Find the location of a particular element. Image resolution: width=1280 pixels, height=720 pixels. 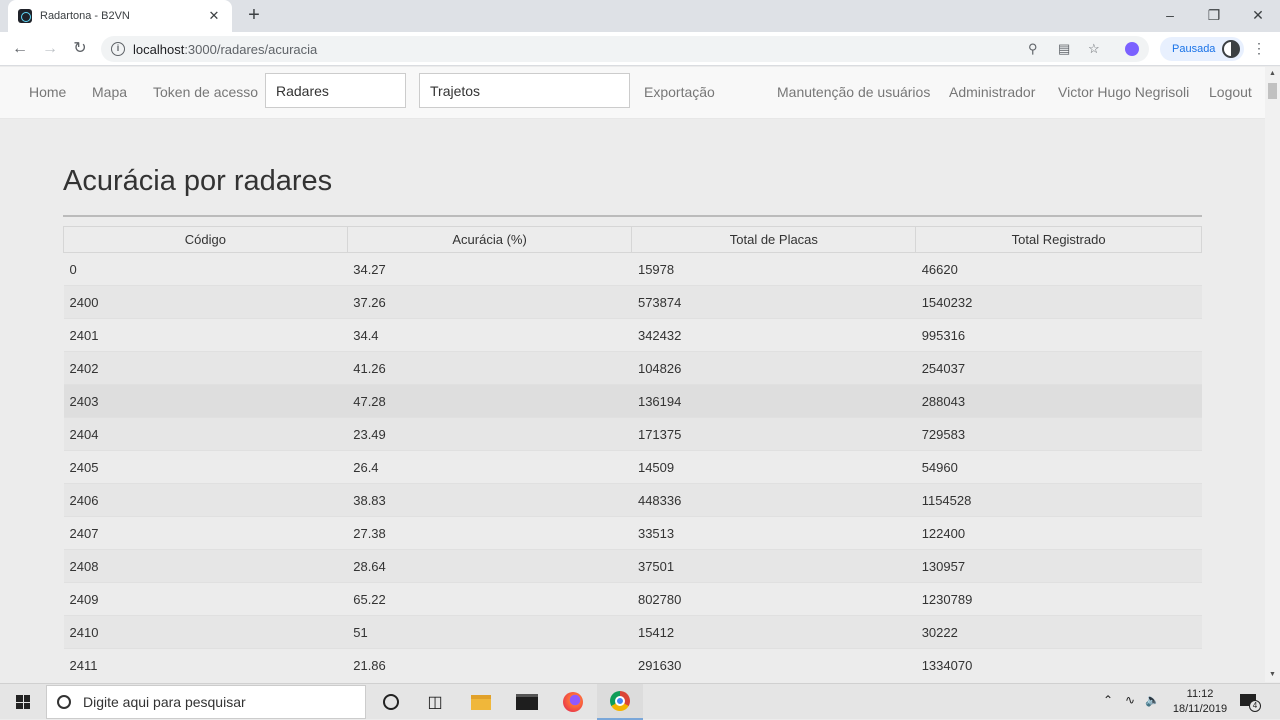

page-title: Acurácia por radares is located at coordinates (198, 181).